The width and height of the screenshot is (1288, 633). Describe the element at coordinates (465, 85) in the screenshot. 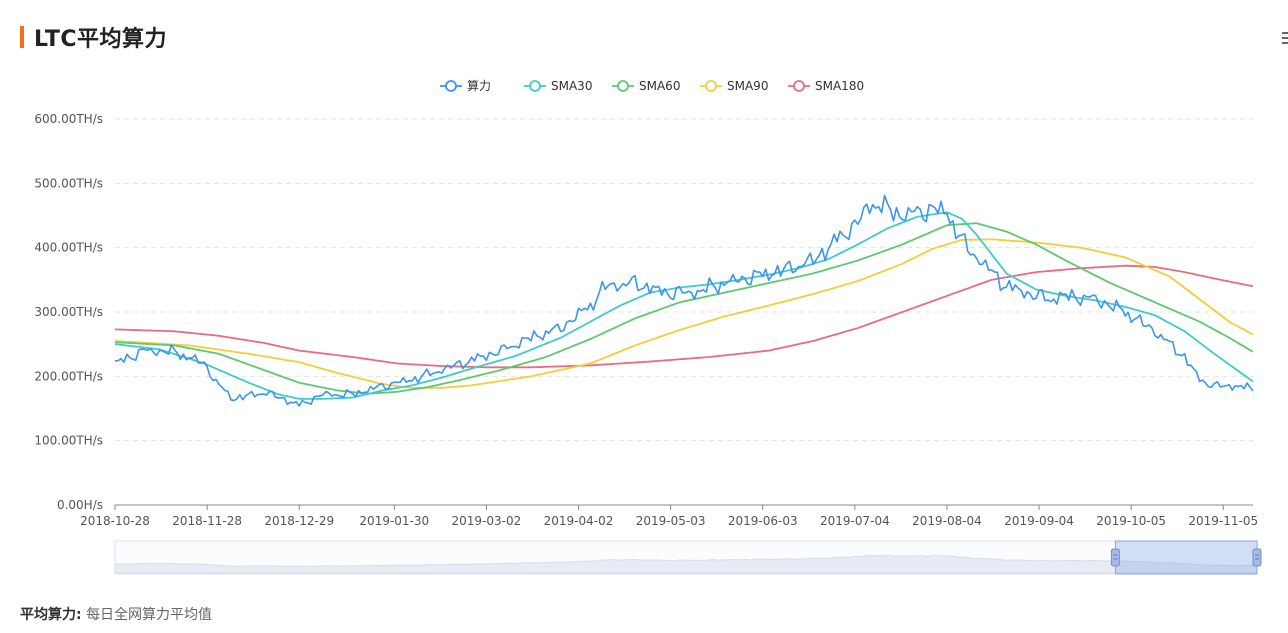

I see `legend-item: 算力` at that location.